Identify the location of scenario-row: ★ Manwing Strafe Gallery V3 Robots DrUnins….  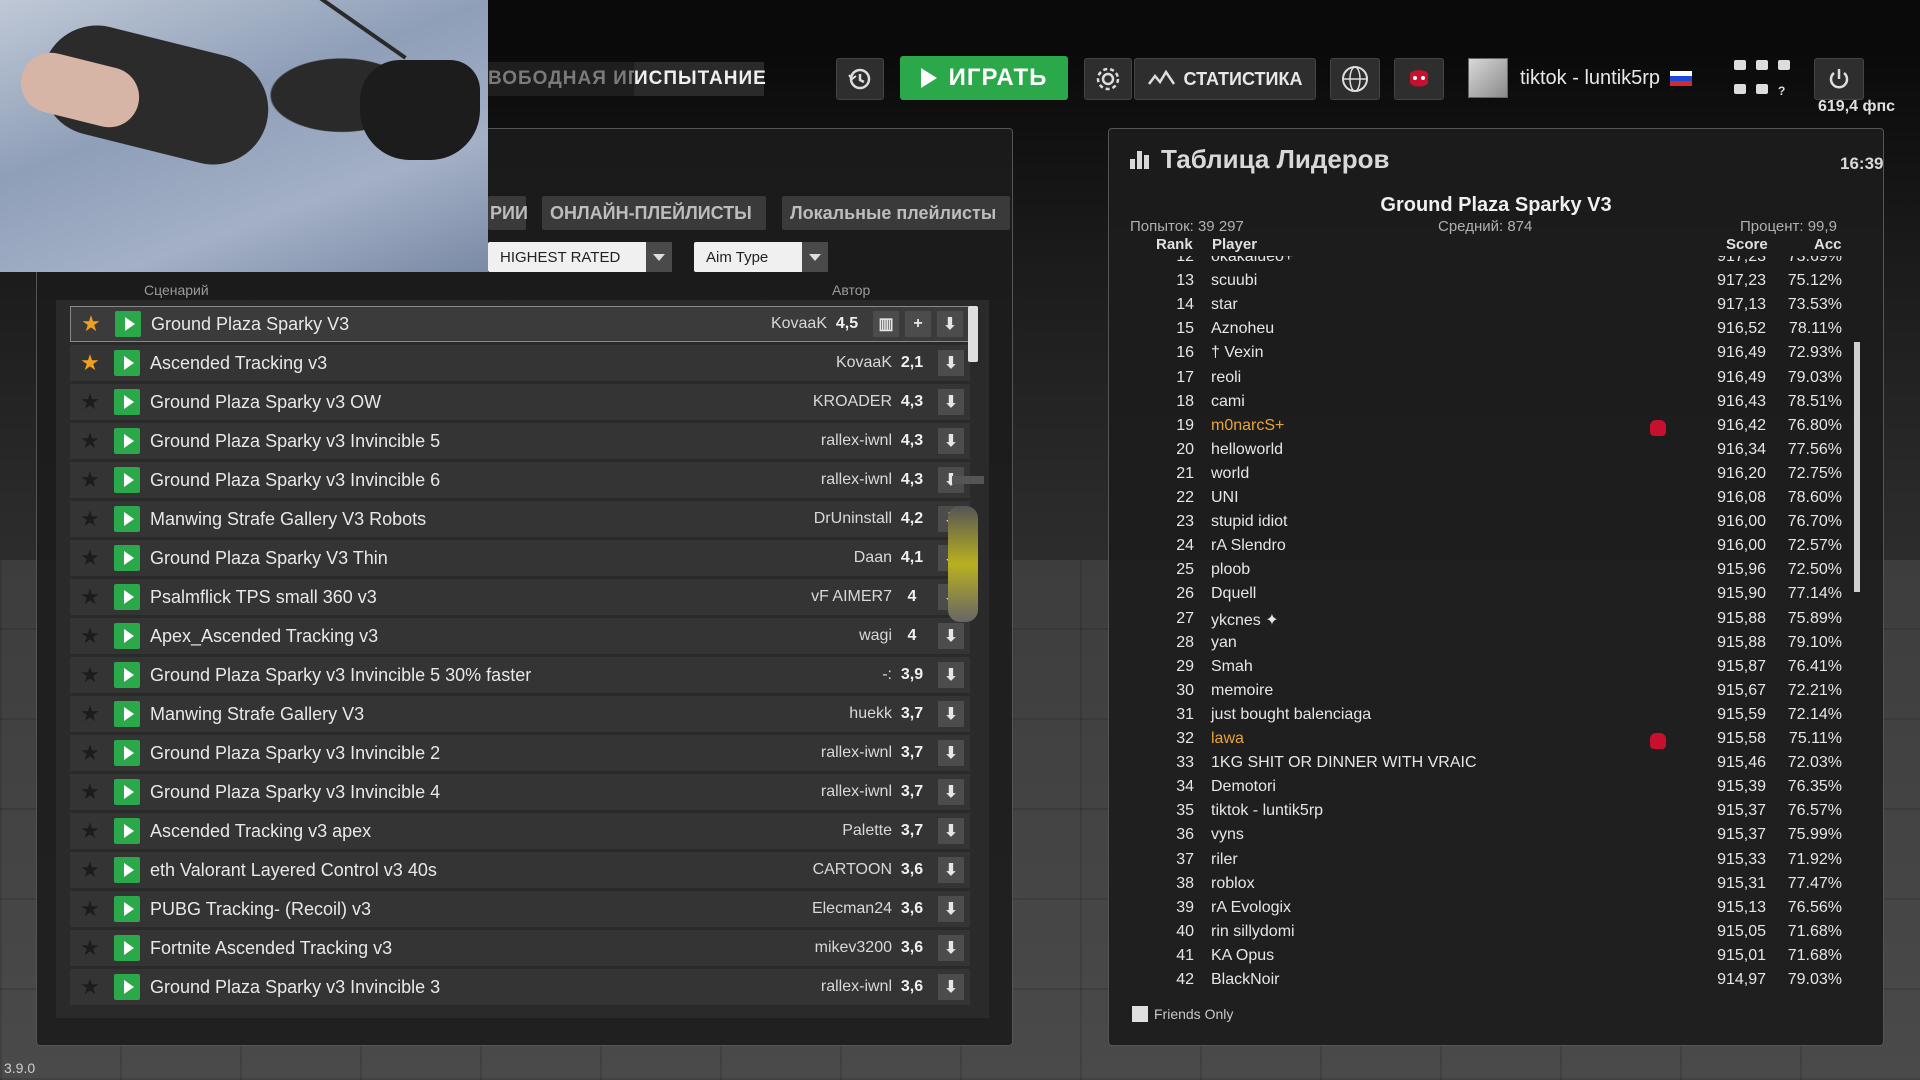
(520, 519).